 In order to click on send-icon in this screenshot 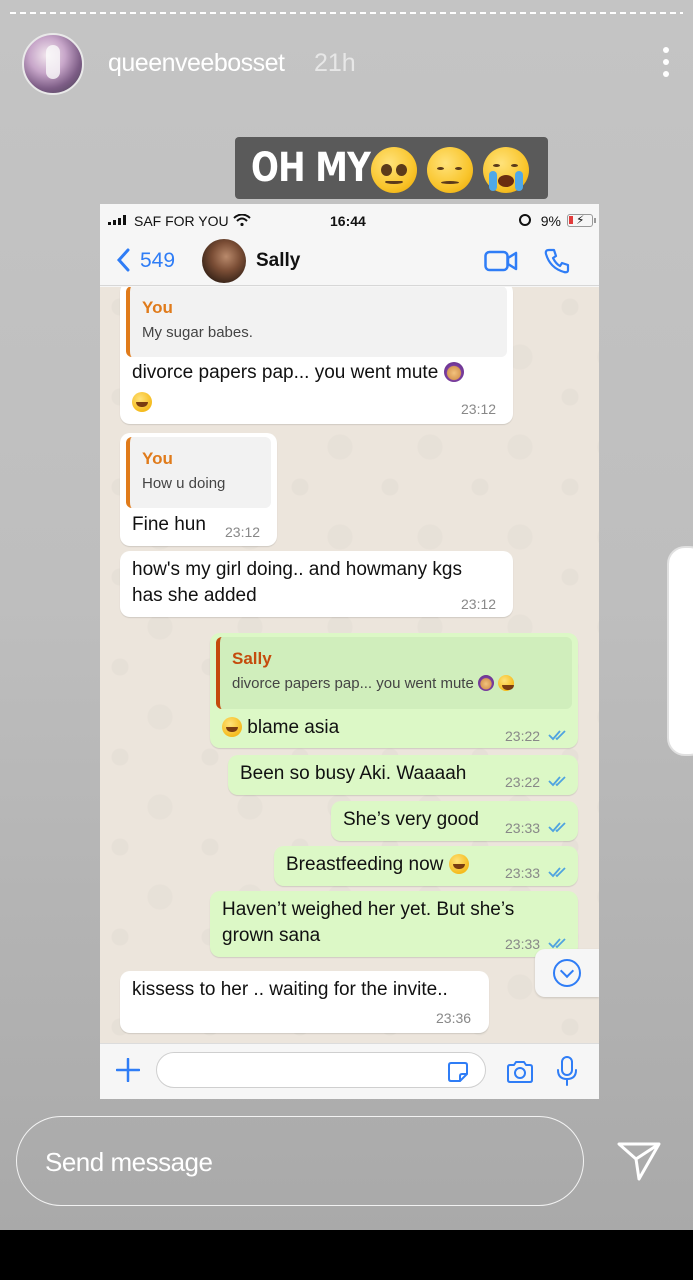, I will do `click(639, 1160)`.